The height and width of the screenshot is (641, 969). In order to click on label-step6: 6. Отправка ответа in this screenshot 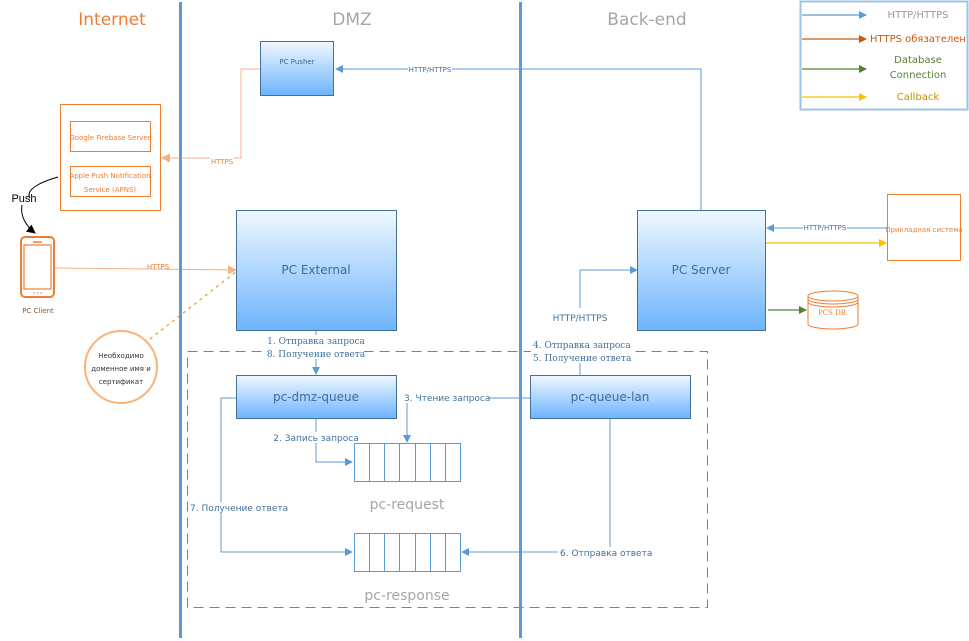, I will do `click(606, 554)`.